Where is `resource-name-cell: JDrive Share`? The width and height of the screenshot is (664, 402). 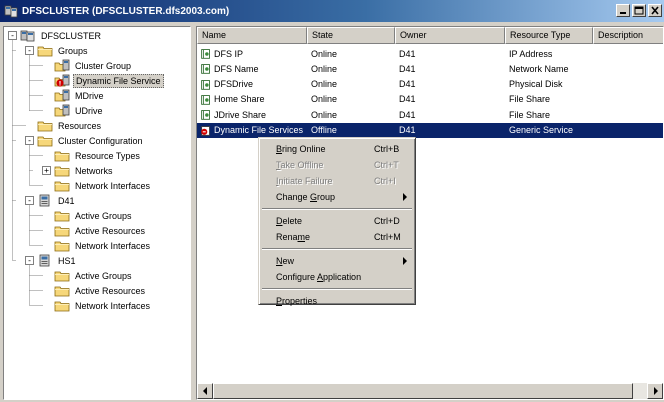 resource-name-cell: JDrive Share is located at coordinates (252, 114).